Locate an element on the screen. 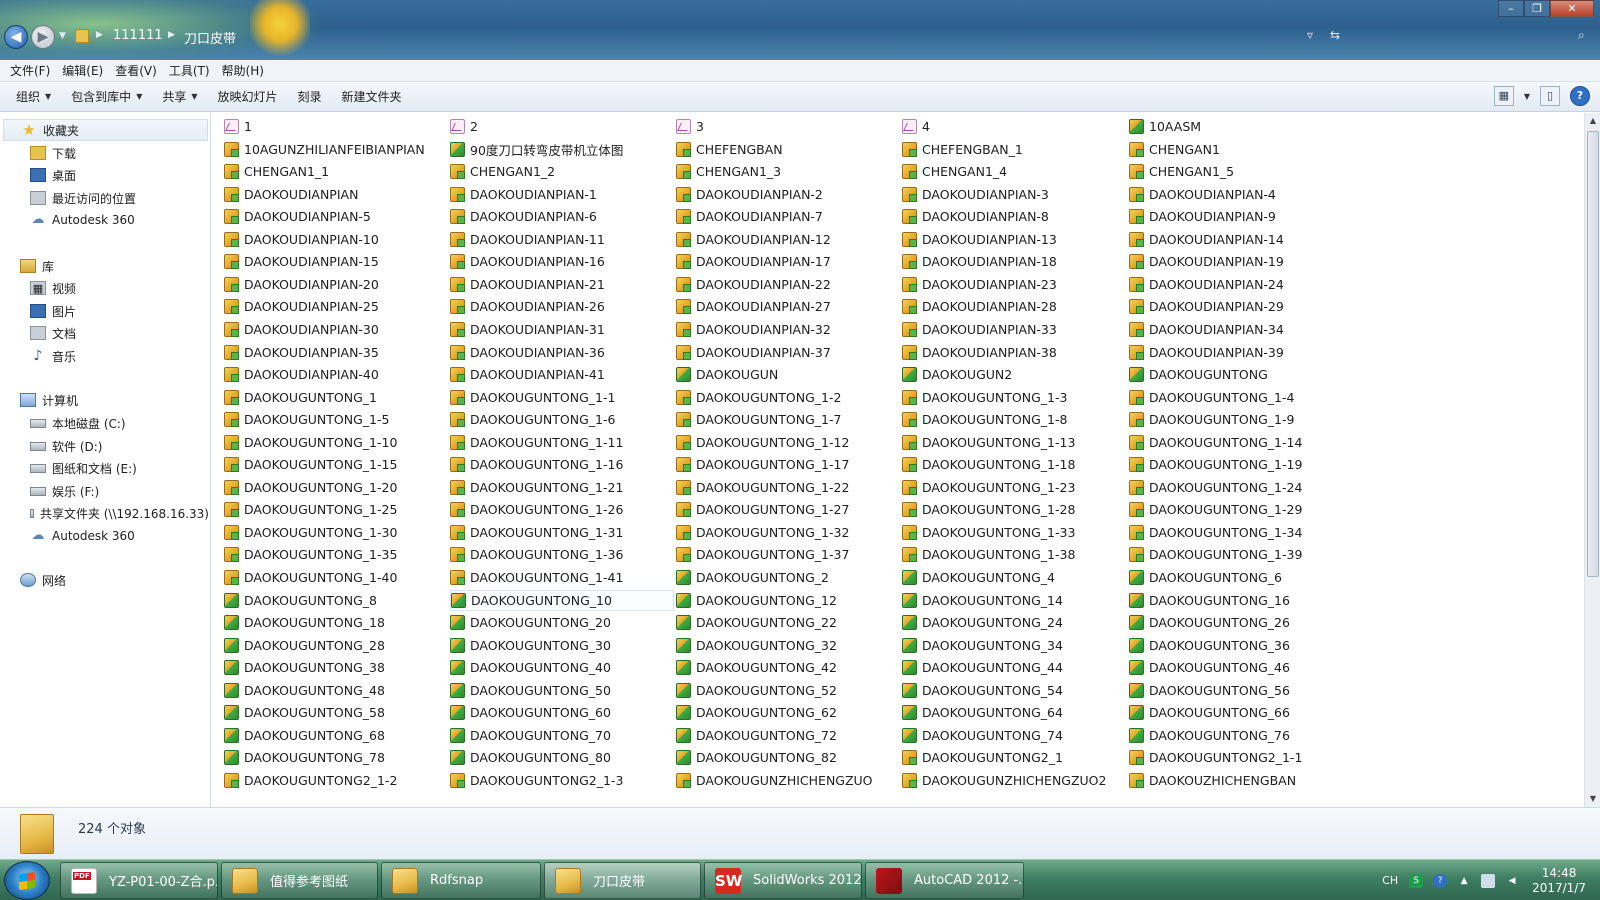 Image resolution: width=1600 pixels, height=900 pixels. vertical-scrollbar: ▲ ▼ is located at coordinates (1592, 460).